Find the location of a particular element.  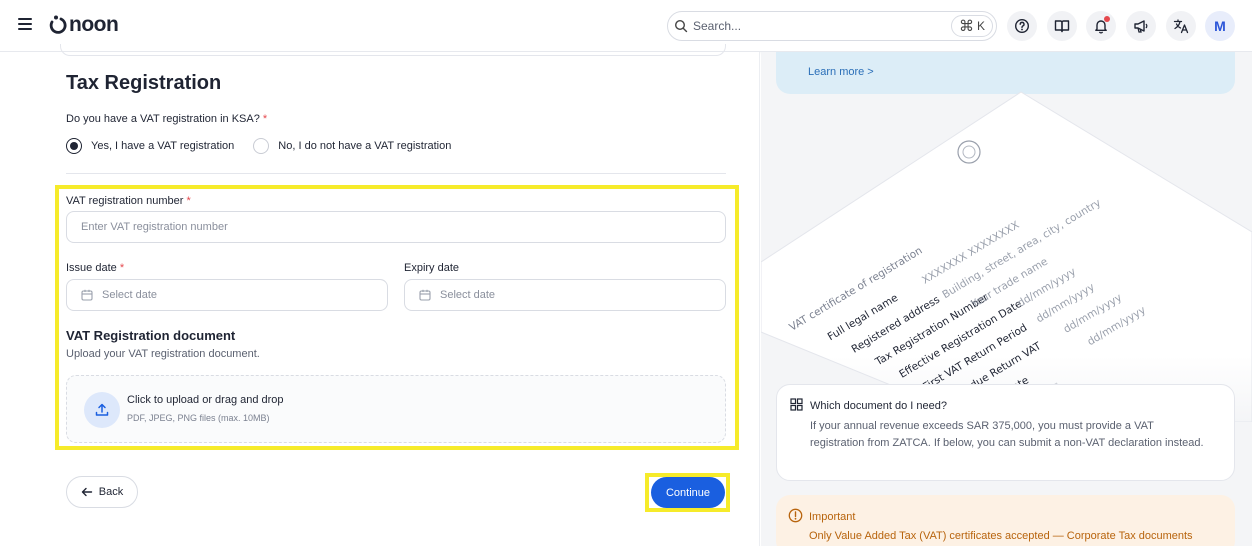

translate-icon is located at coordinates (1180, 26).